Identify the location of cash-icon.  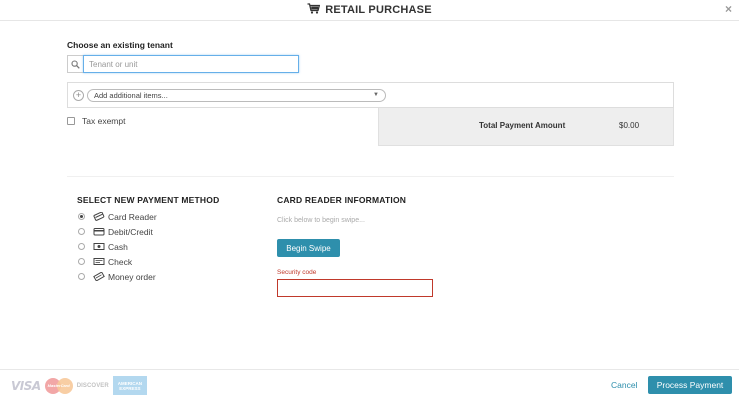
(99, 246).